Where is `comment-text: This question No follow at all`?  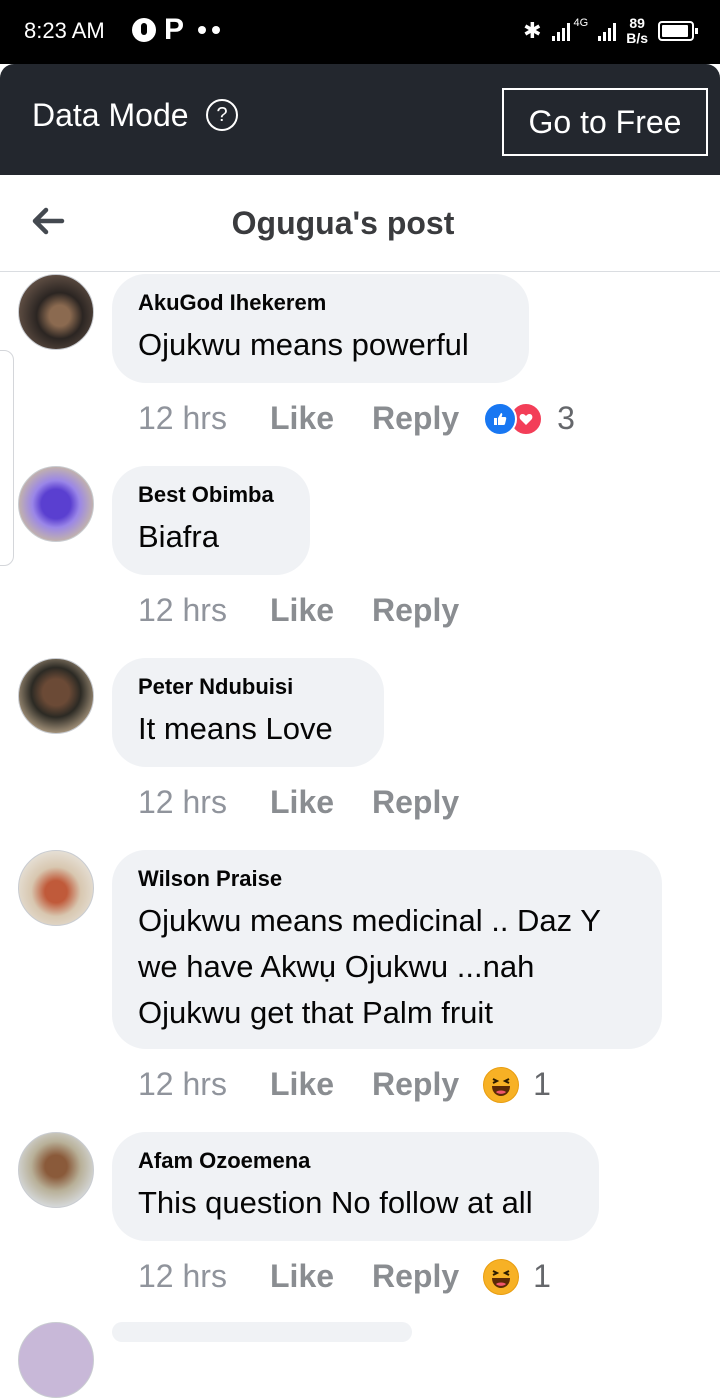
comment-text: This question No follow at all is located at coordinates (335, 1202).